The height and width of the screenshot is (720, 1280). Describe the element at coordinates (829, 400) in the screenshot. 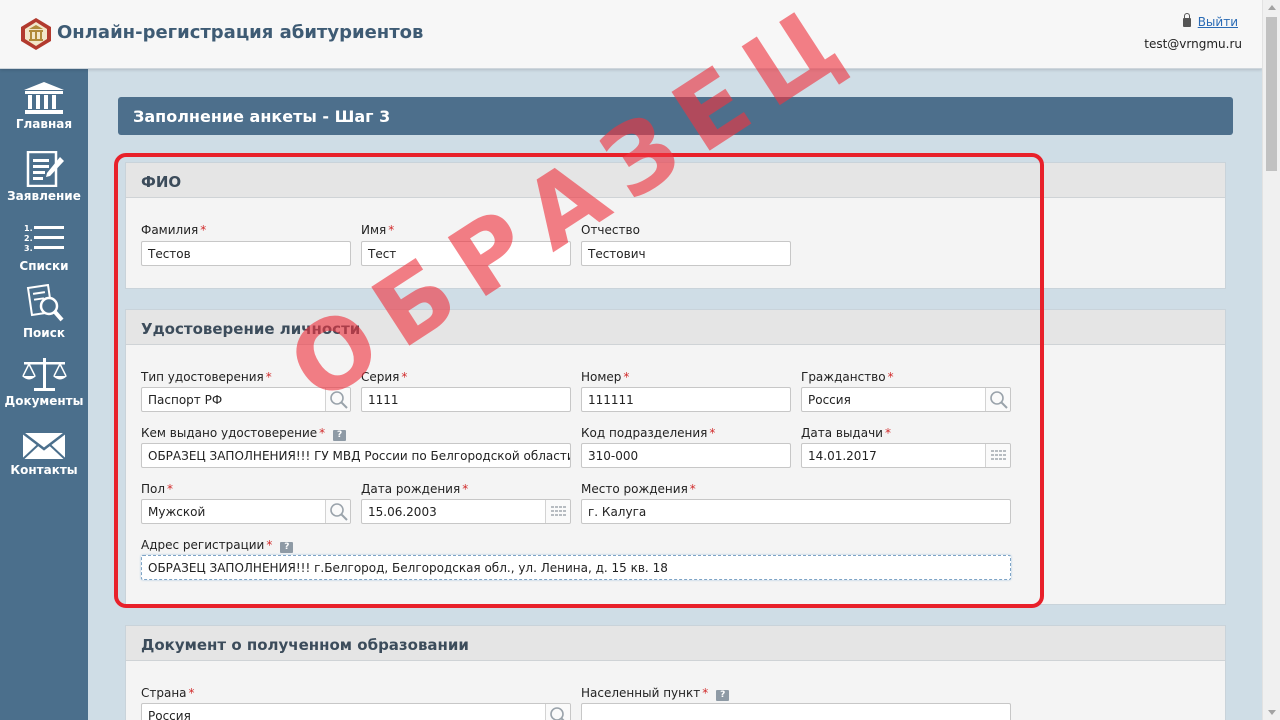

I see `citizenship-value: Россия` at that location.